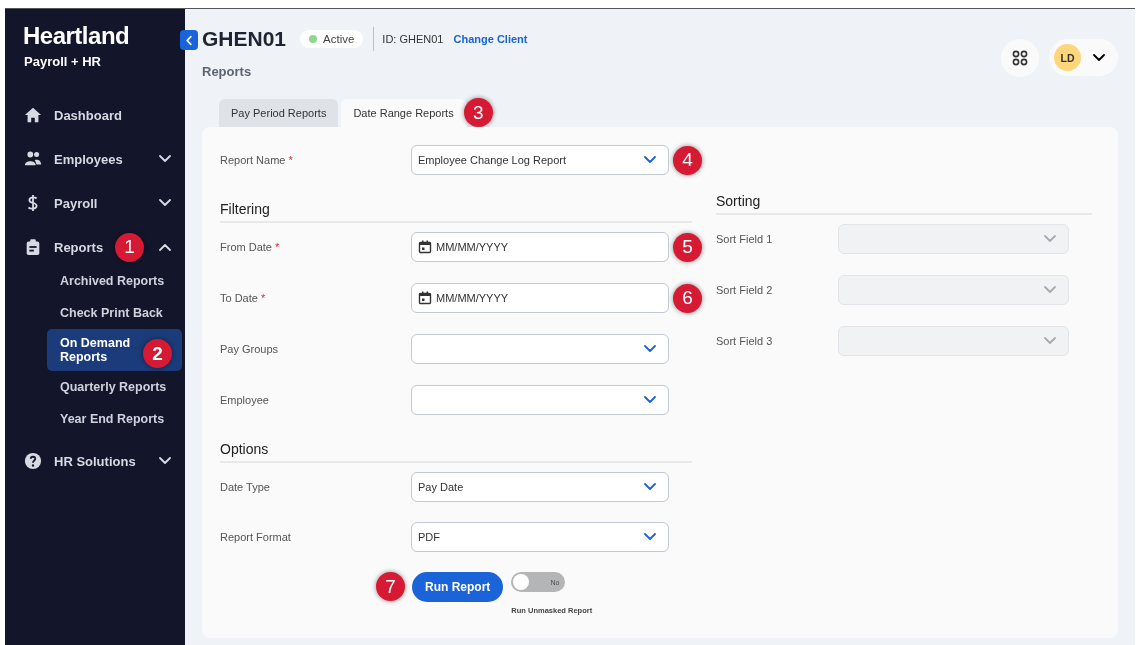 The height and width of the screenshot is (645, 1140). I want to click on apps-icon, so click(1020, 58).